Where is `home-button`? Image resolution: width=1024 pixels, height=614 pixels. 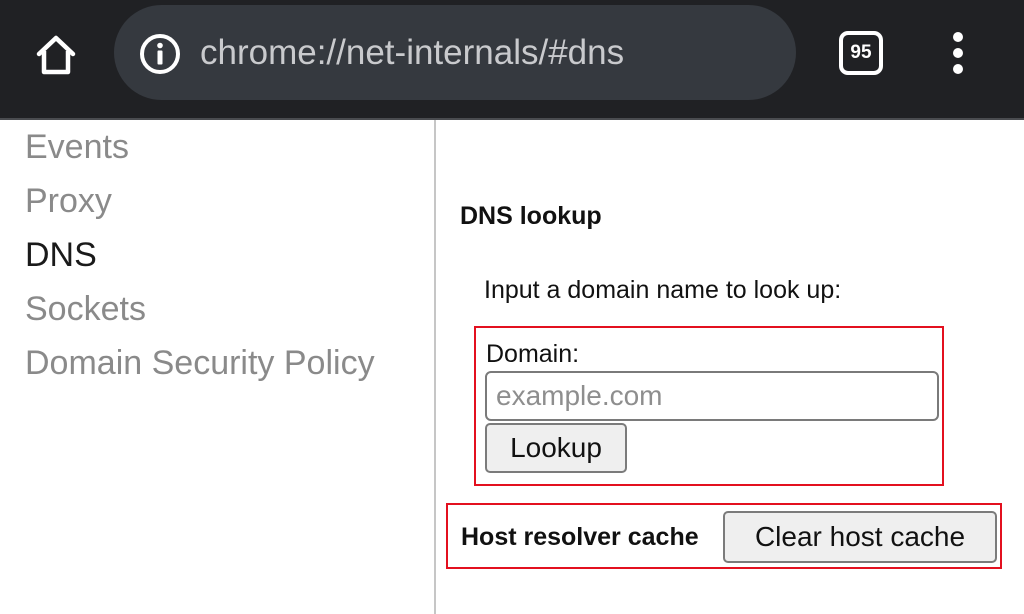 home-button is located at coordinates (56, 55).